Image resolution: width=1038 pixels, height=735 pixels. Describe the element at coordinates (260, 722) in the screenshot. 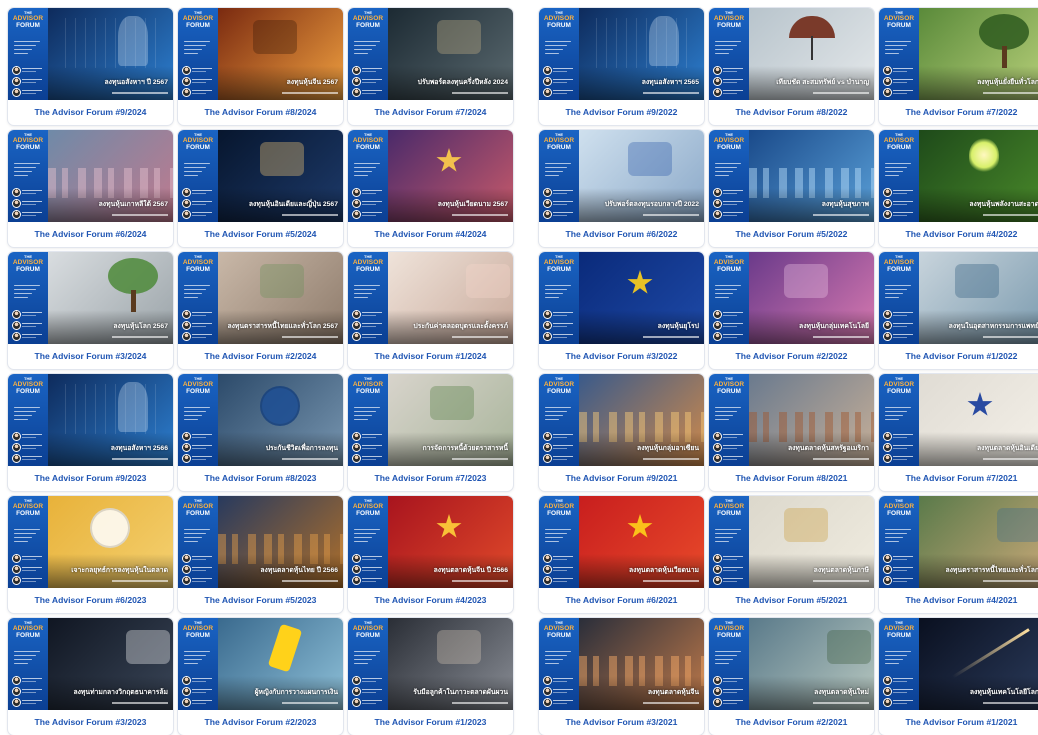

I see `webinar-title-link: The Advisor Forum #2/2023` at that location.